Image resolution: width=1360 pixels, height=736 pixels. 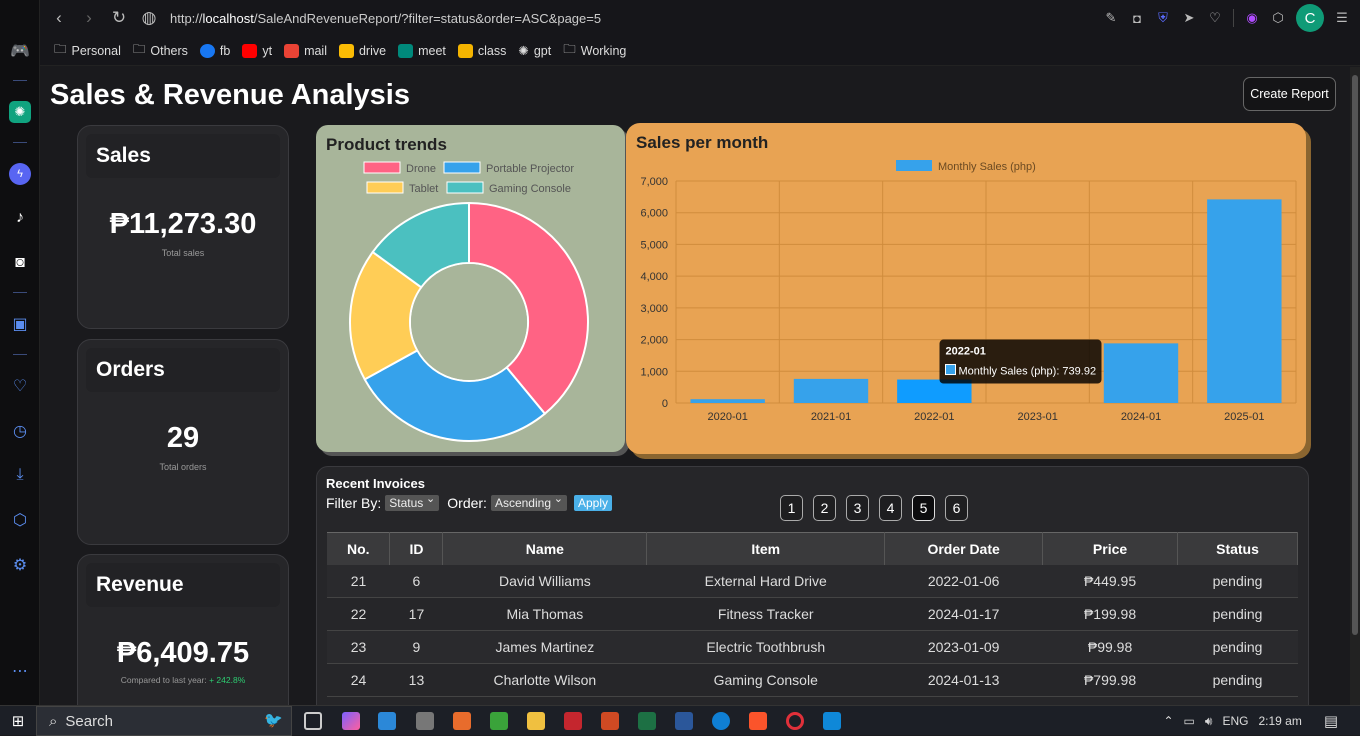 What do you see at coordinates (20, 565) in the screenshot?
I see `settings-icon: ⚙` at bounding box center [20, 565].